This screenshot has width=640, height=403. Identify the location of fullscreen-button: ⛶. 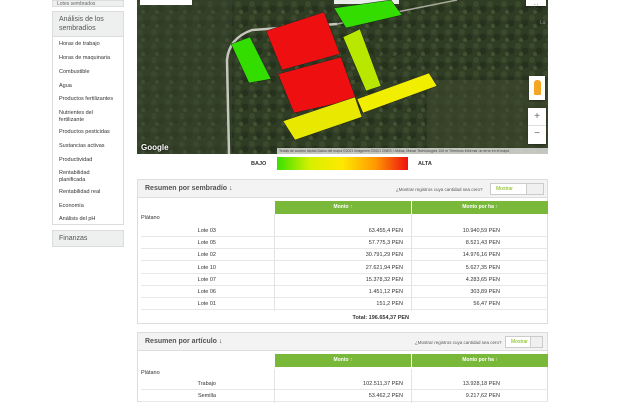
(536, 5).